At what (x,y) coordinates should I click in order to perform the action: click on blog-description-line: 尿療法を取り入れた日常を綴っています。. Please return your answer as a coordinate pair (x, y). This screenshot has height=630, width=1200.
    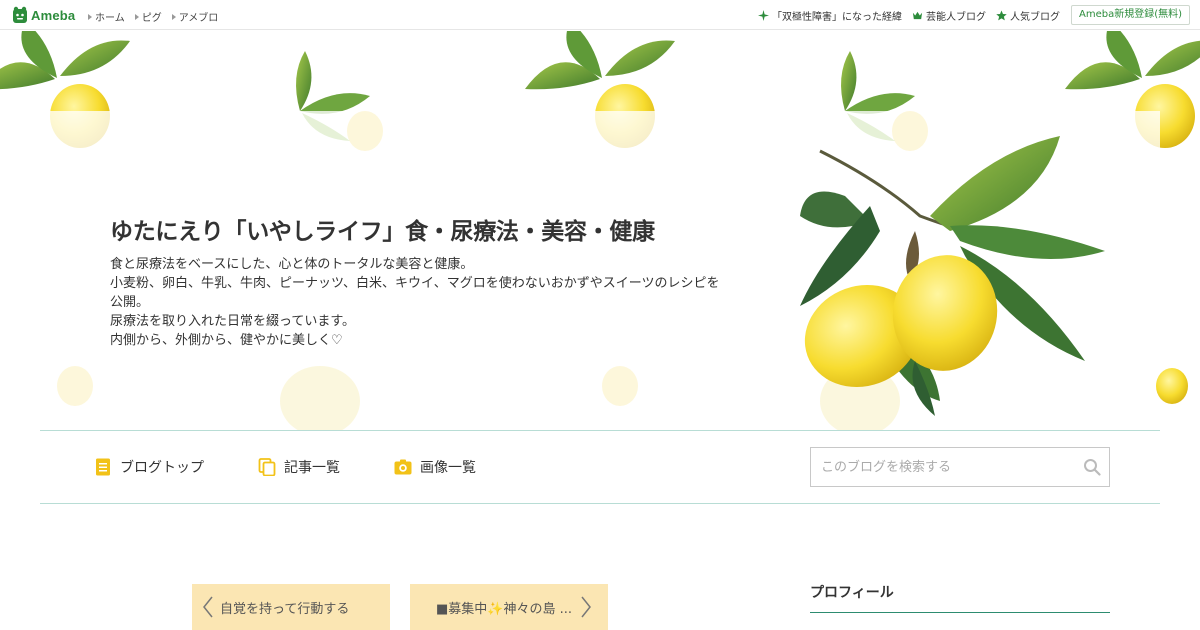
    Looking at the image, I should click on (233, 321).